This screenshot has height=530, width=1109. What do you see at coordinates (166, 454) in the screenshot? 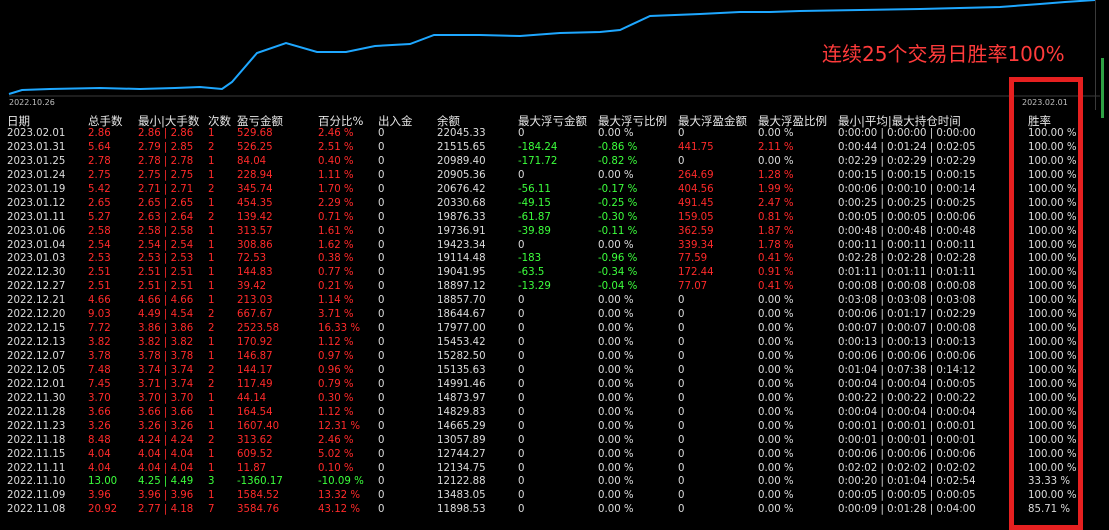
I see `row-min-max-lots: 4.04 | 4.04` at bounding box center [166, 454].